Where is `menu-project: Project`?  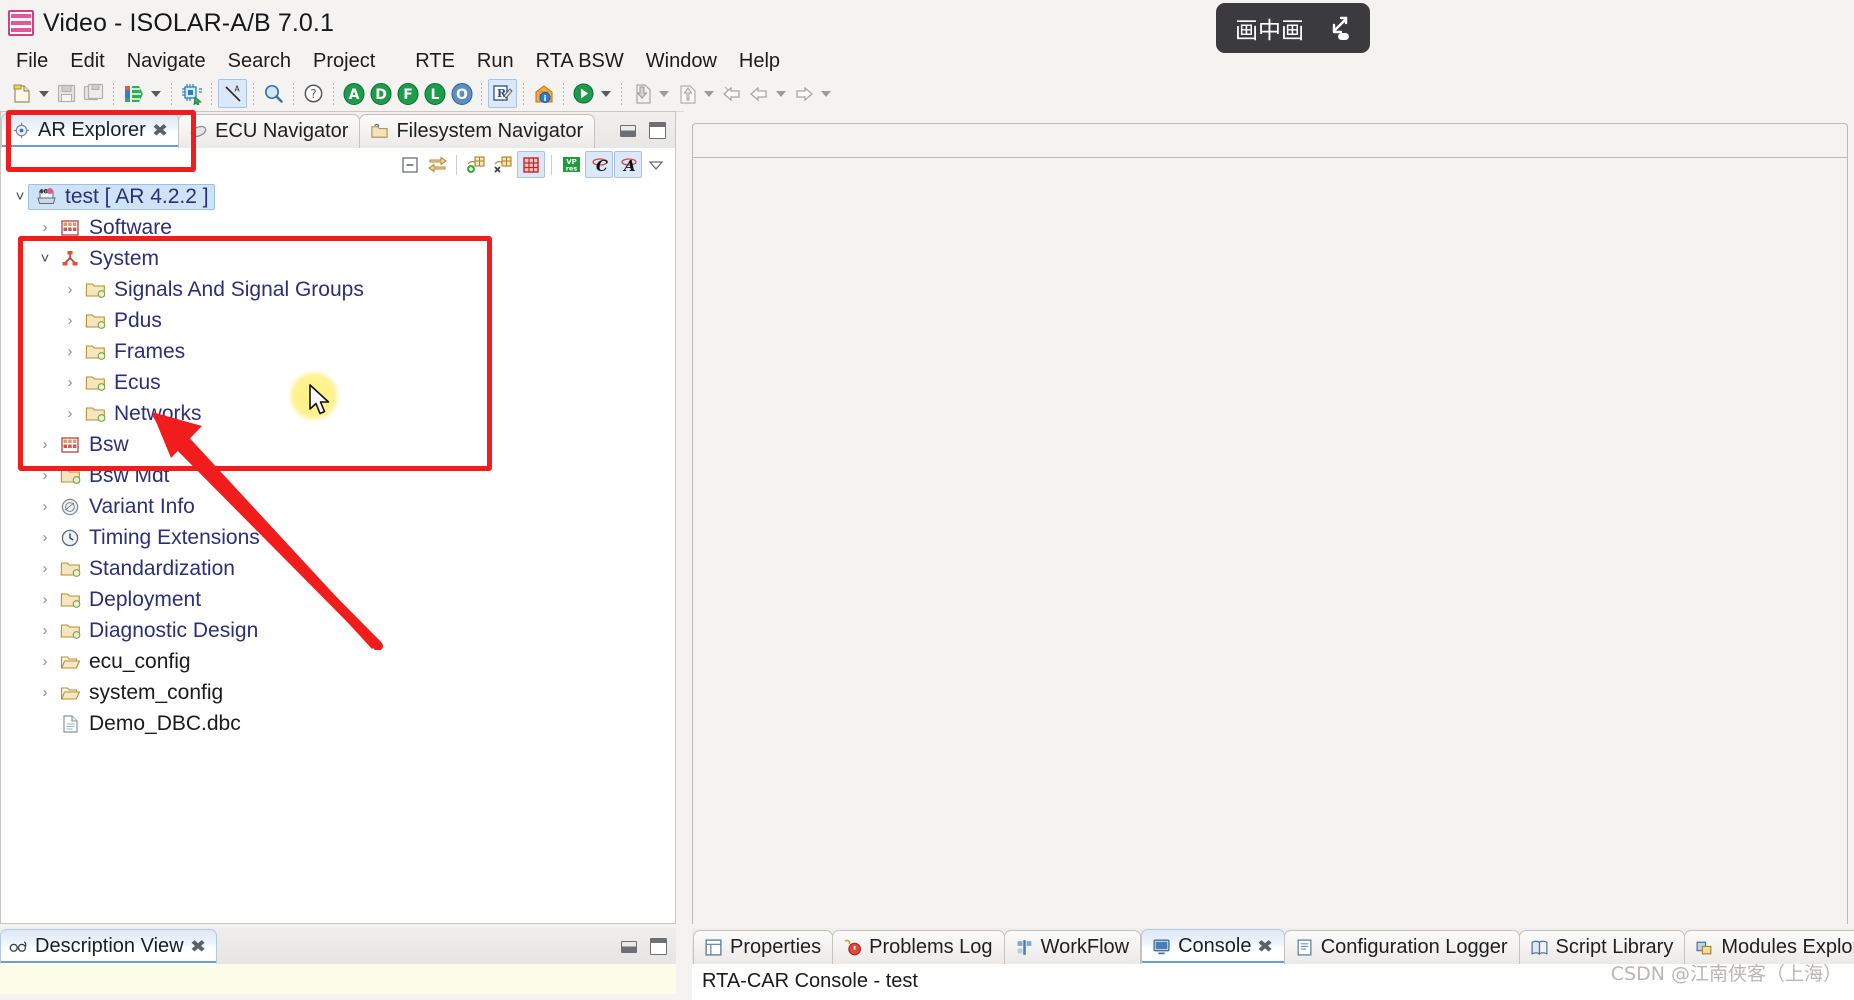
menu-project: Project is located at coordinates (344, 61).